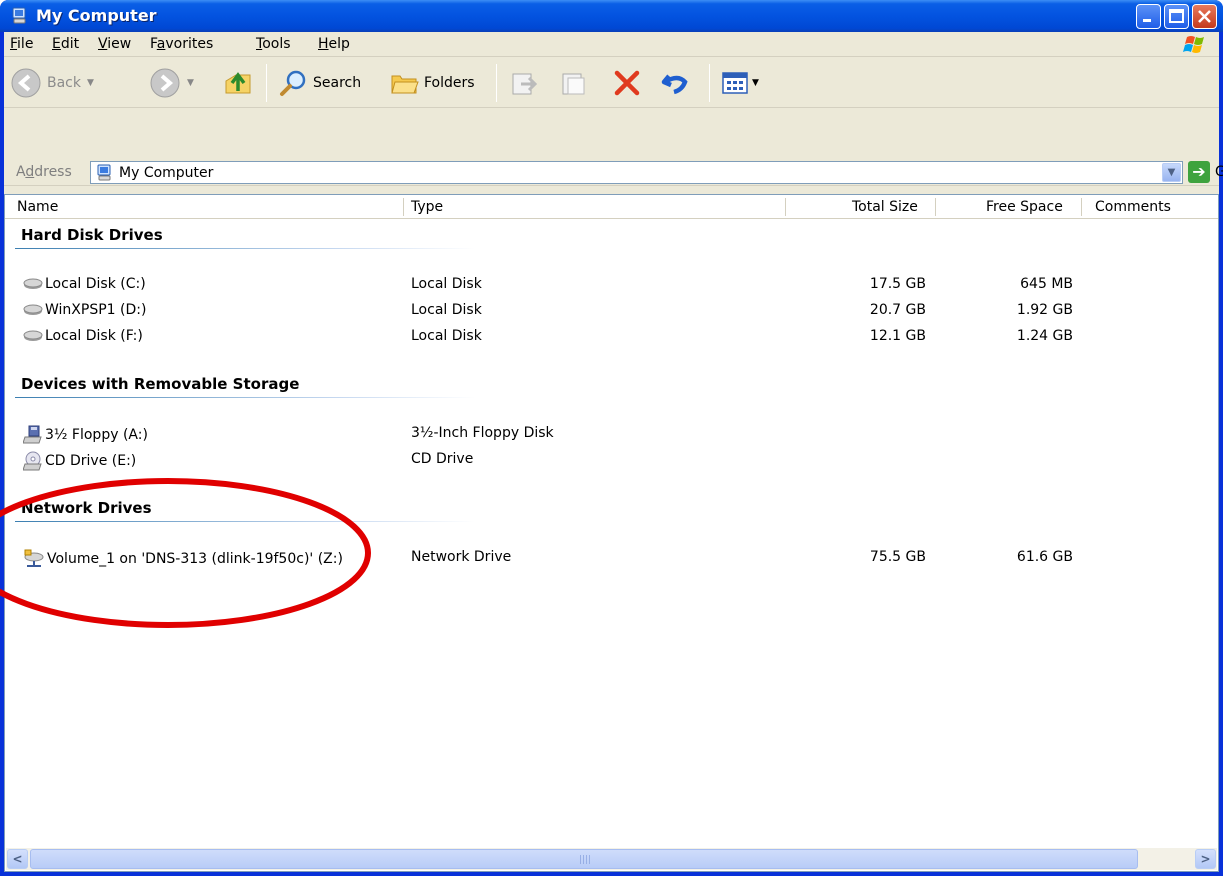 The image size is (1223, 876). I want to click on undo-icon, so click(674, 84).